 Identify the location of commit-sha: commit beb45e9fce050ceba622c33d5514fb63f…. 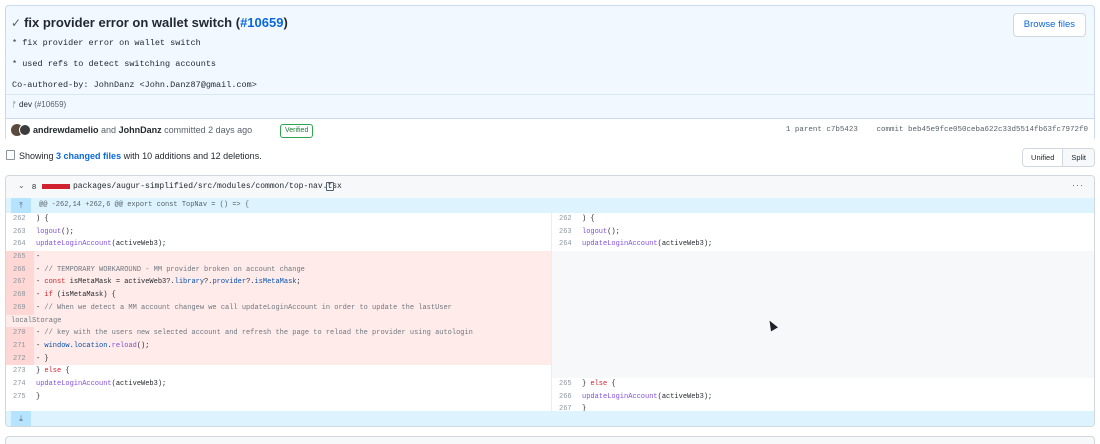
(982, 130).